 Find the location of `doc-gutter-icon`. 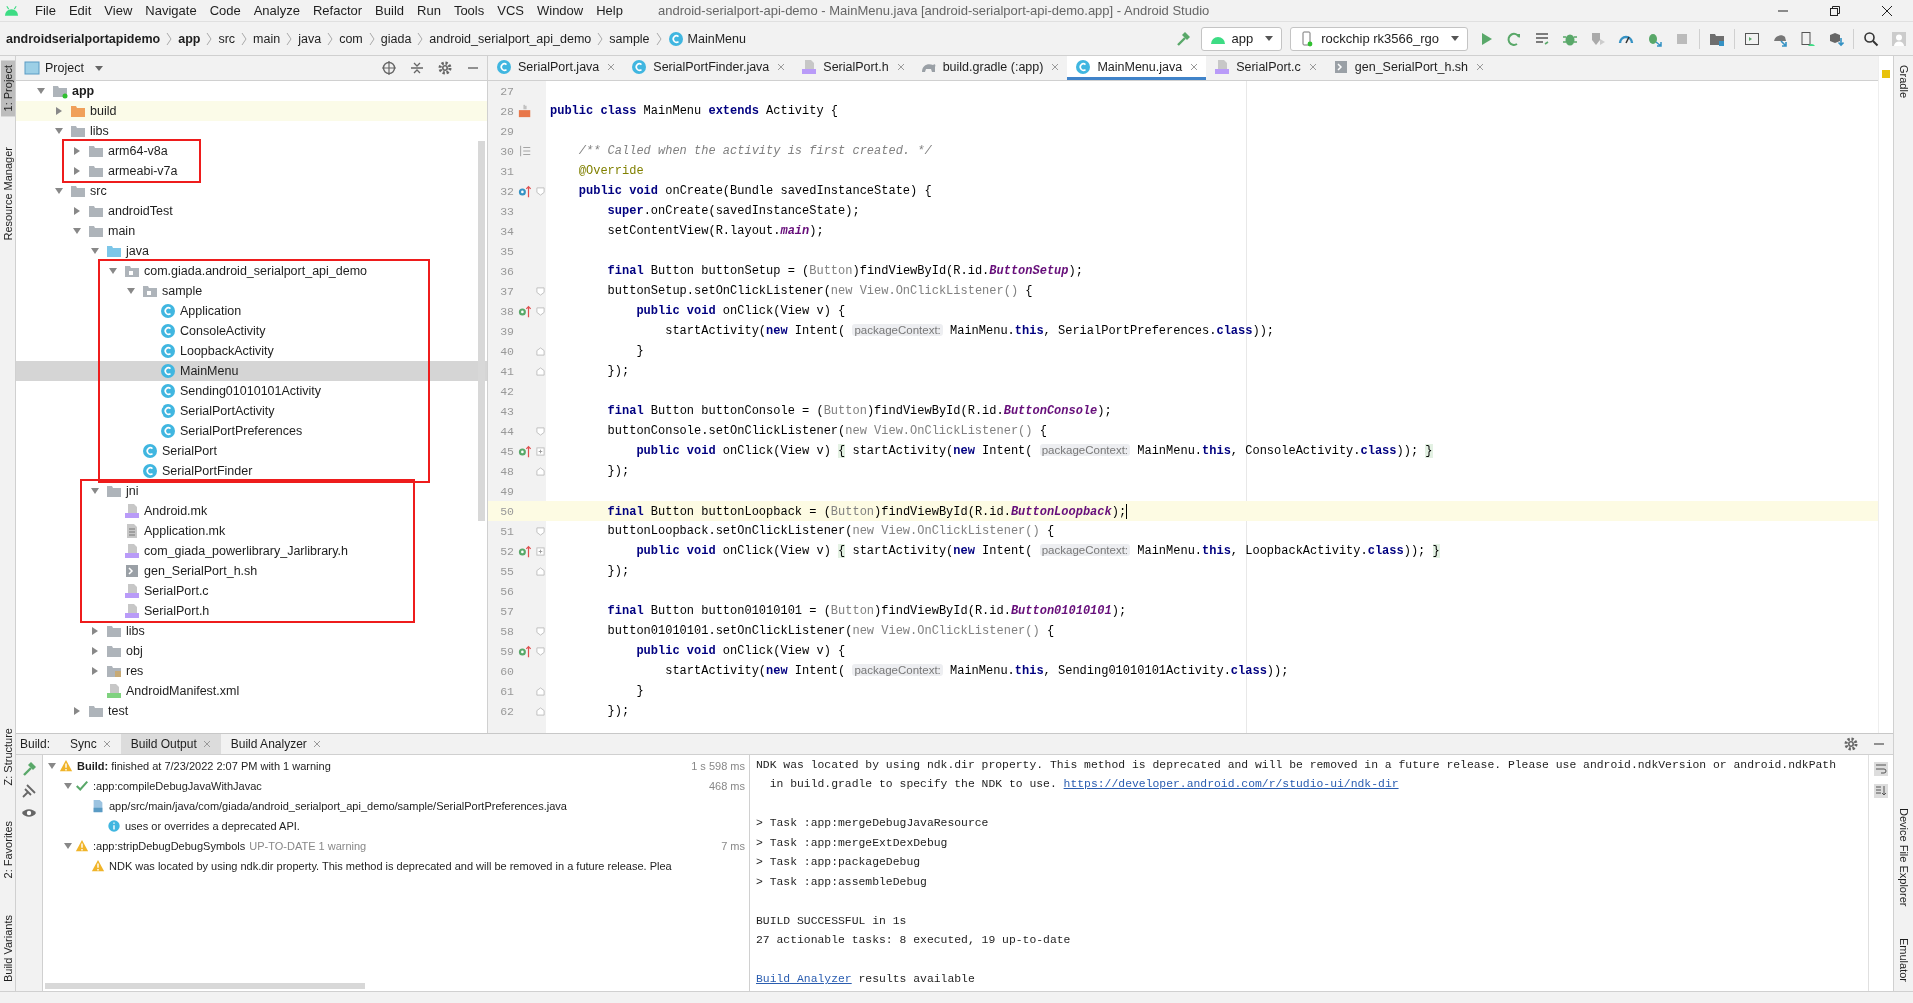

doc-gutter-icon is located at coordinates (525, 151).